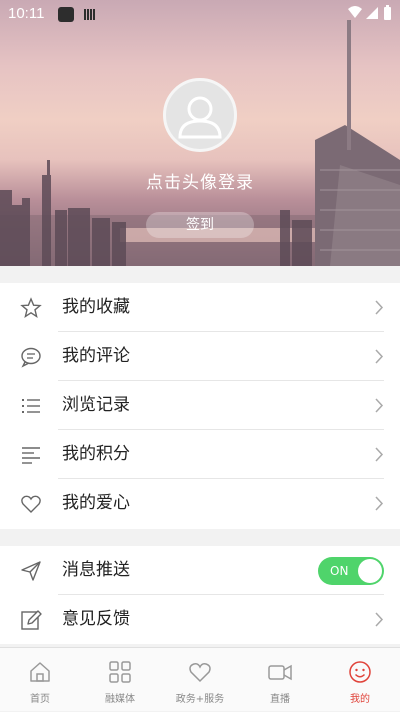 This screenshot has width=400, height=712. Describe the element at coordinates (360, 699) in the screenshot. I see `tab-label: 我的` at that location.